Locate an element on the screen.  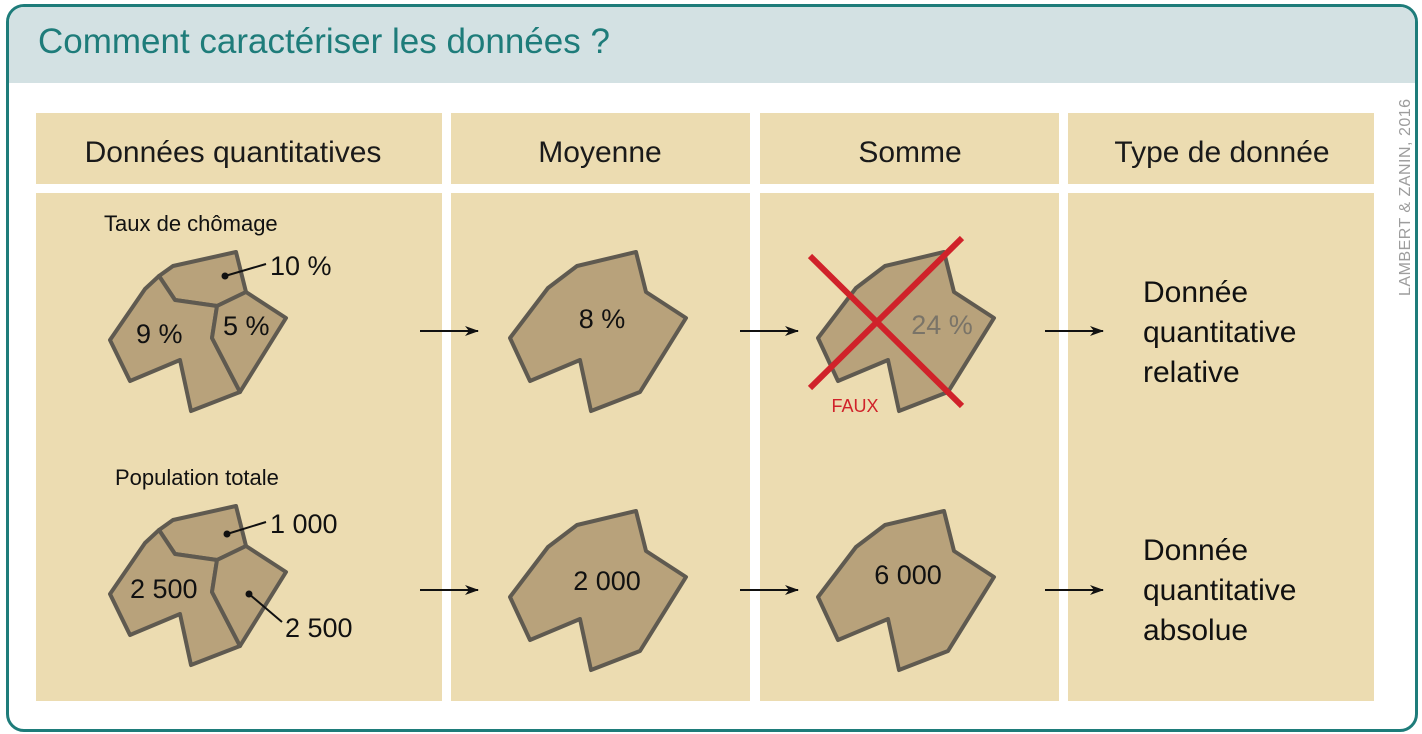
row2-mean-value: 2 000 is located at coordinates (607, 581).